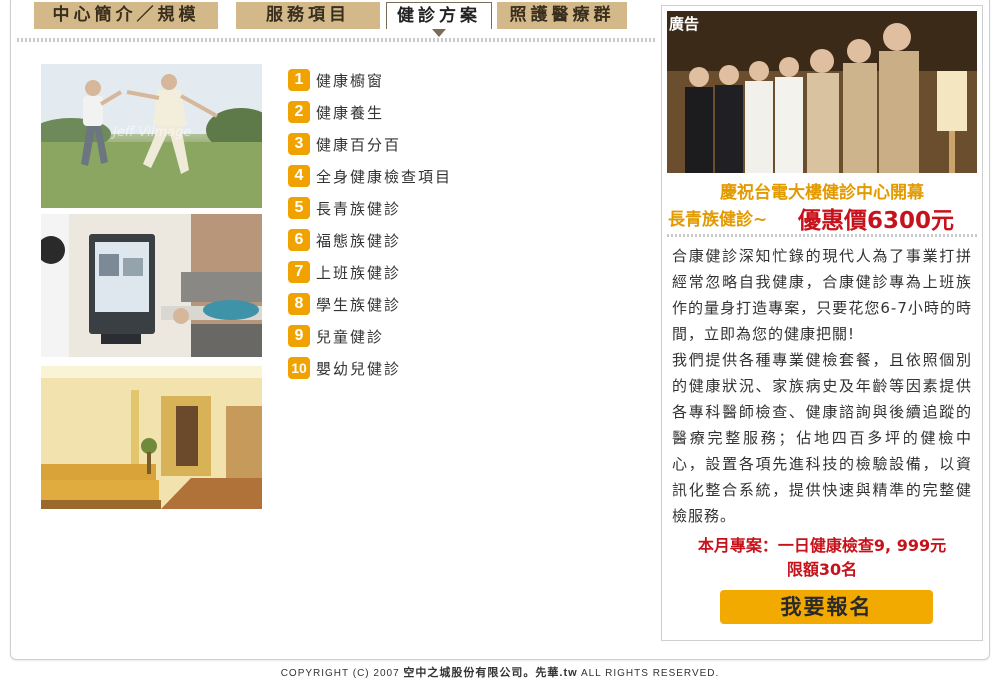 The height and width of the screenshot is (684, 1000). Describe the element at coordinates (490, 673) in the screenshot. I see `company-name: 空中之城股份有限公司。先華.tw` at that location.